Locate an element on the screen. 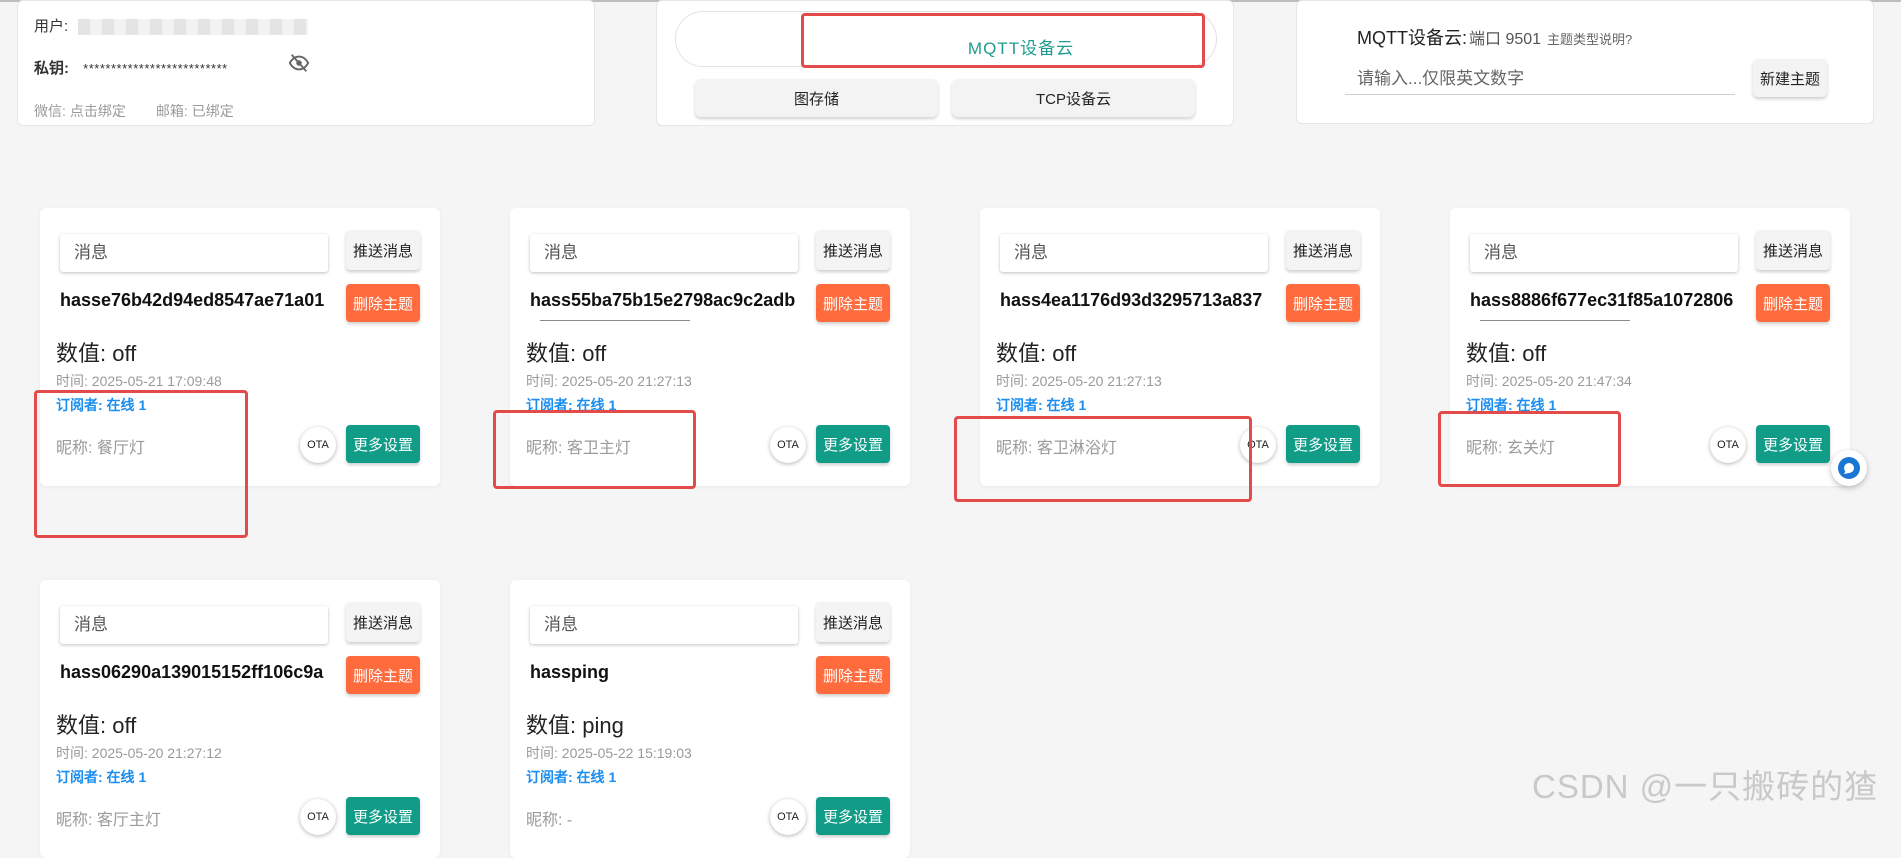  chat-bubble-icon is located at coordinates (1849, 468).